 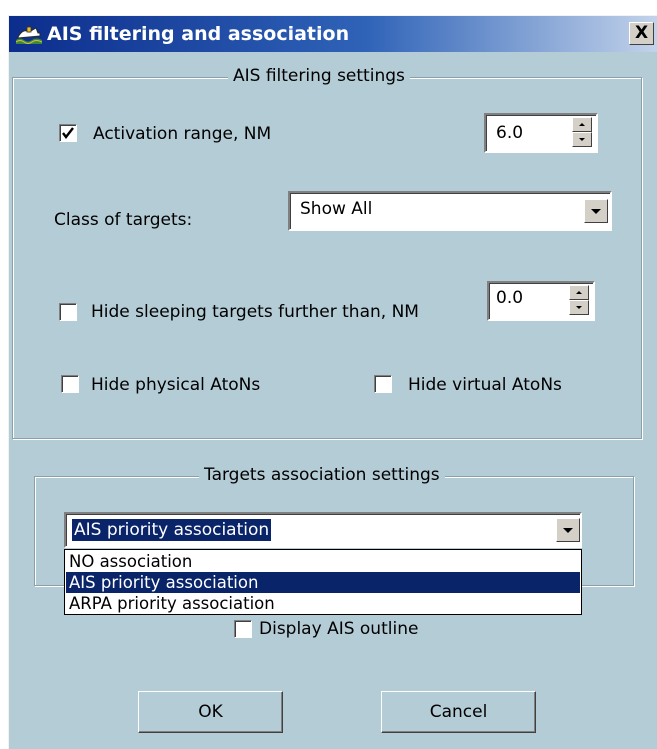 I want to click on cancel-button: Cancel, so click(x=458, y=712).